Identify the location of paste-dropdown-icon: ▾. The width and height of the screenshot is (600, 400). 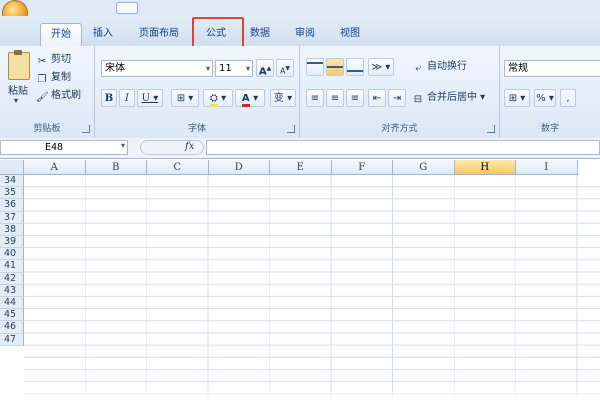
(16, 100).